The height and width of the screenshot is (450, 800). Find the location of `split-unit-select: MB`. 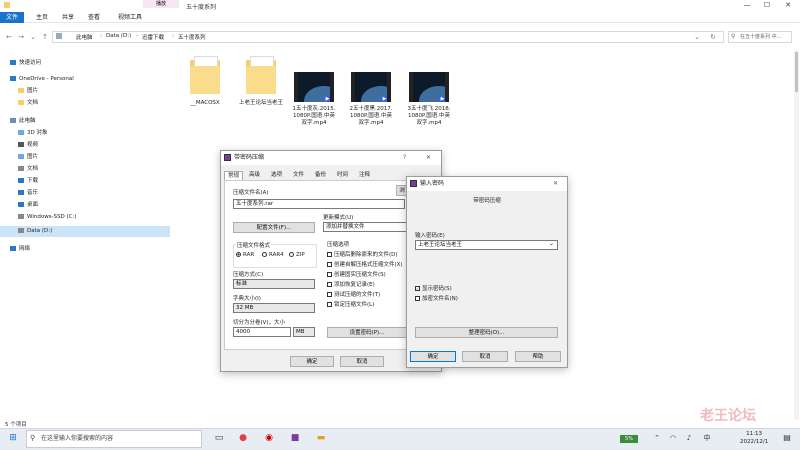

split-unit-select: MB is located at coordinates (304, 332).